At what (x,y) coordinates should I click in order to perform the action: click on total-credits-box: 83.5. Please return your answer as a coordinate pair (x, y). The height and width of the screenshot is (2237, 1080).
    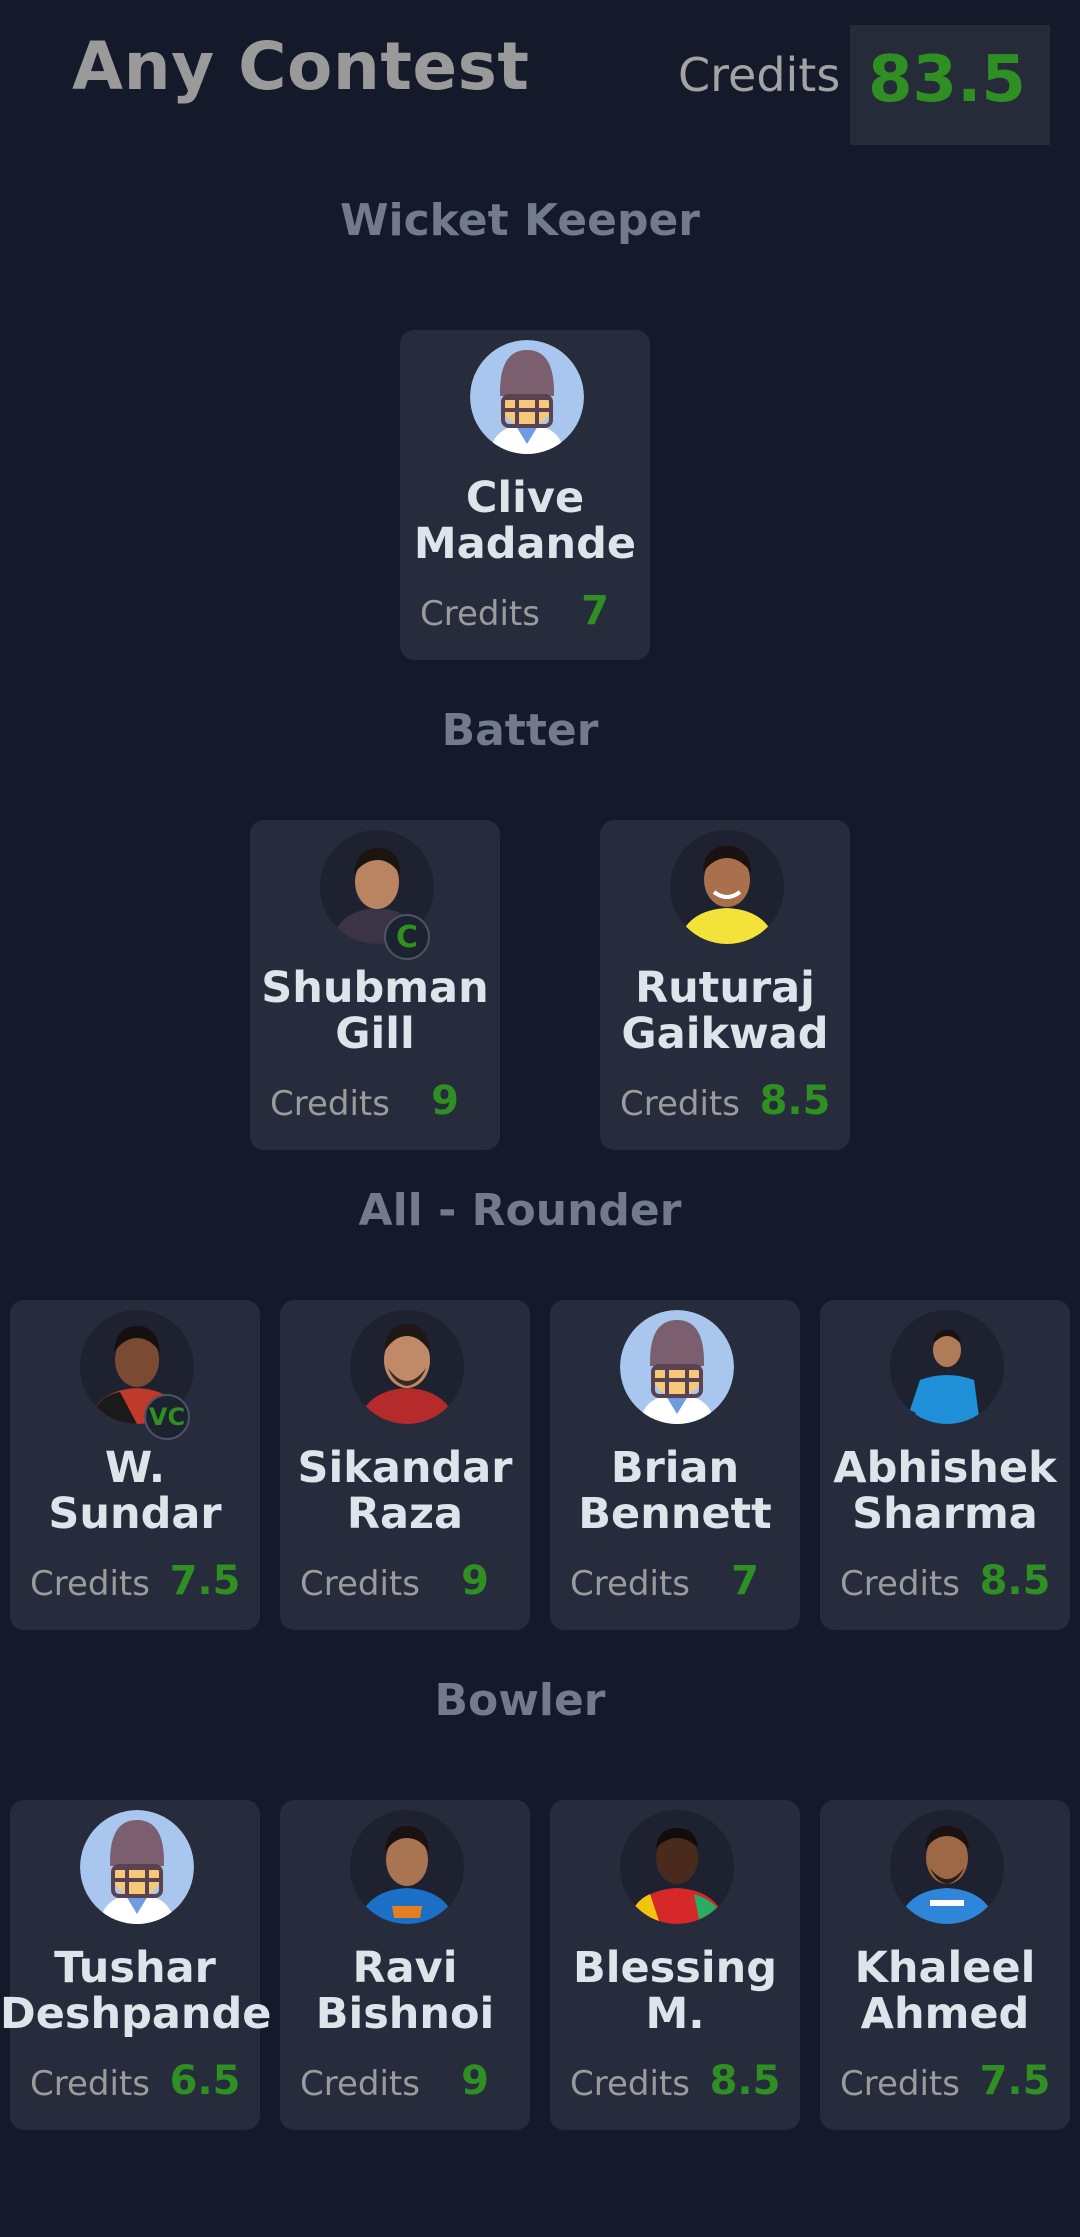
    Looking at the image, I should click on (950, 85).